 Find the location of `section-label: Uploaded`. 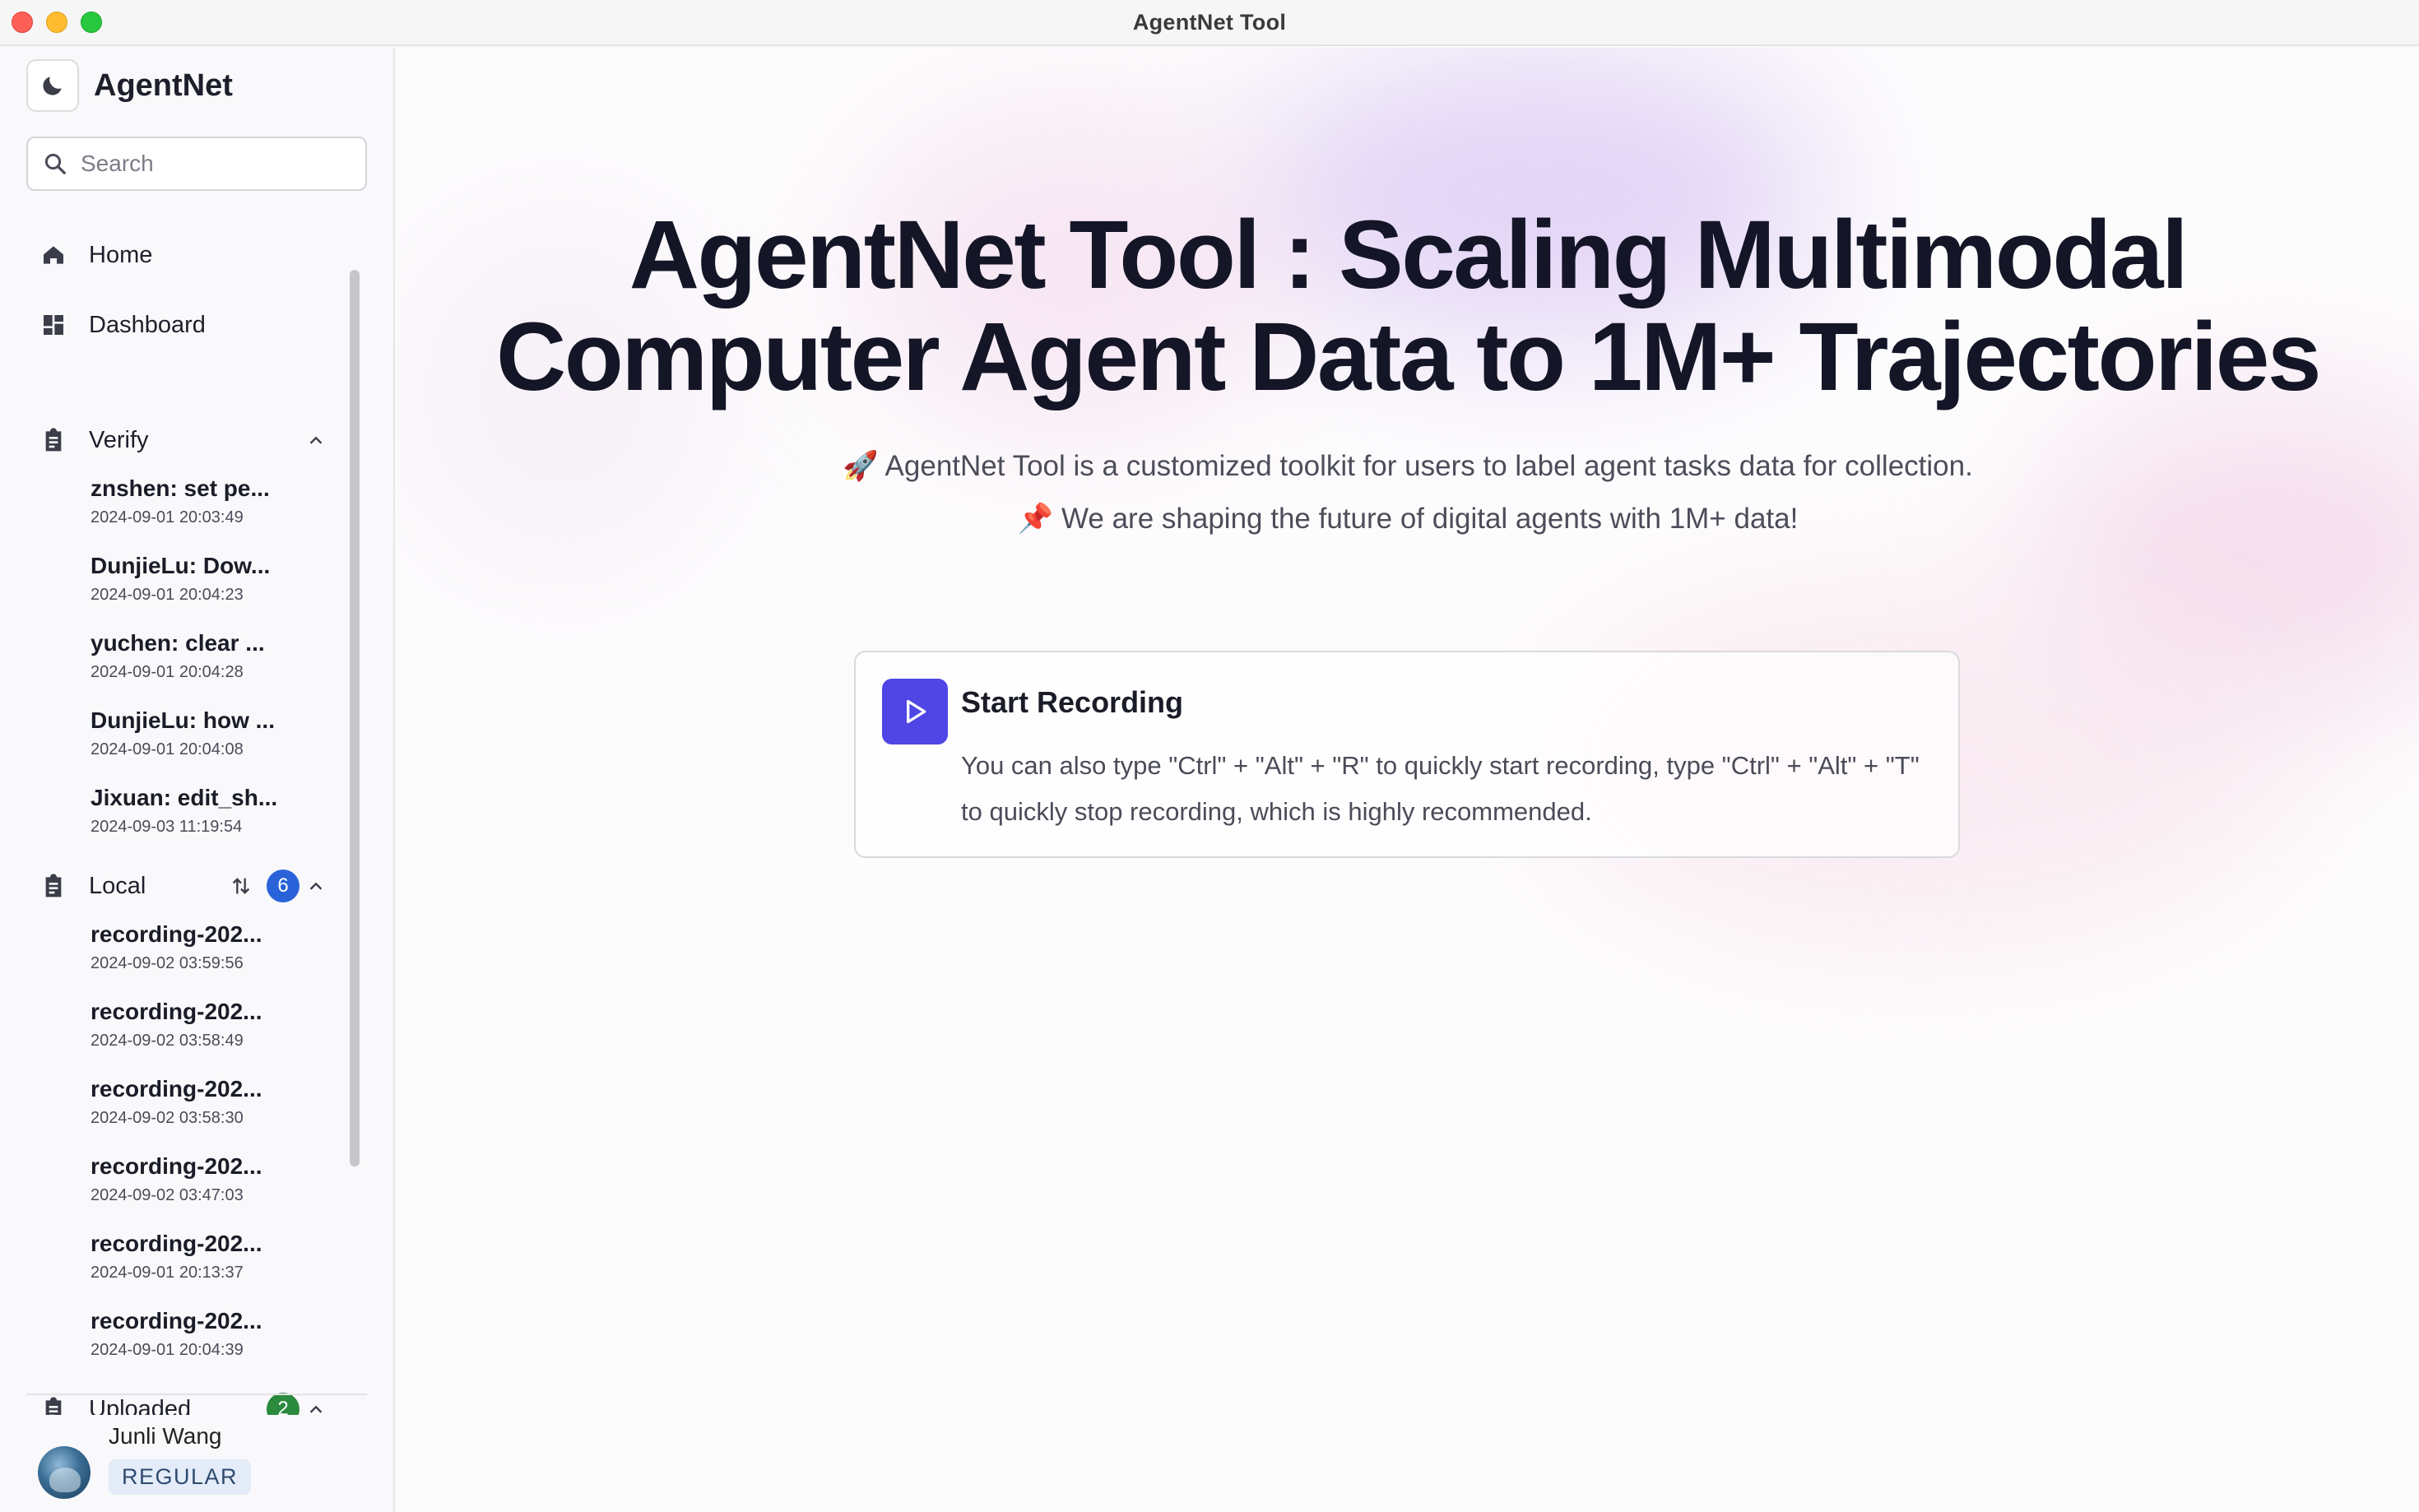

section-label: Uploaded is located at coordinates (140, 1405).